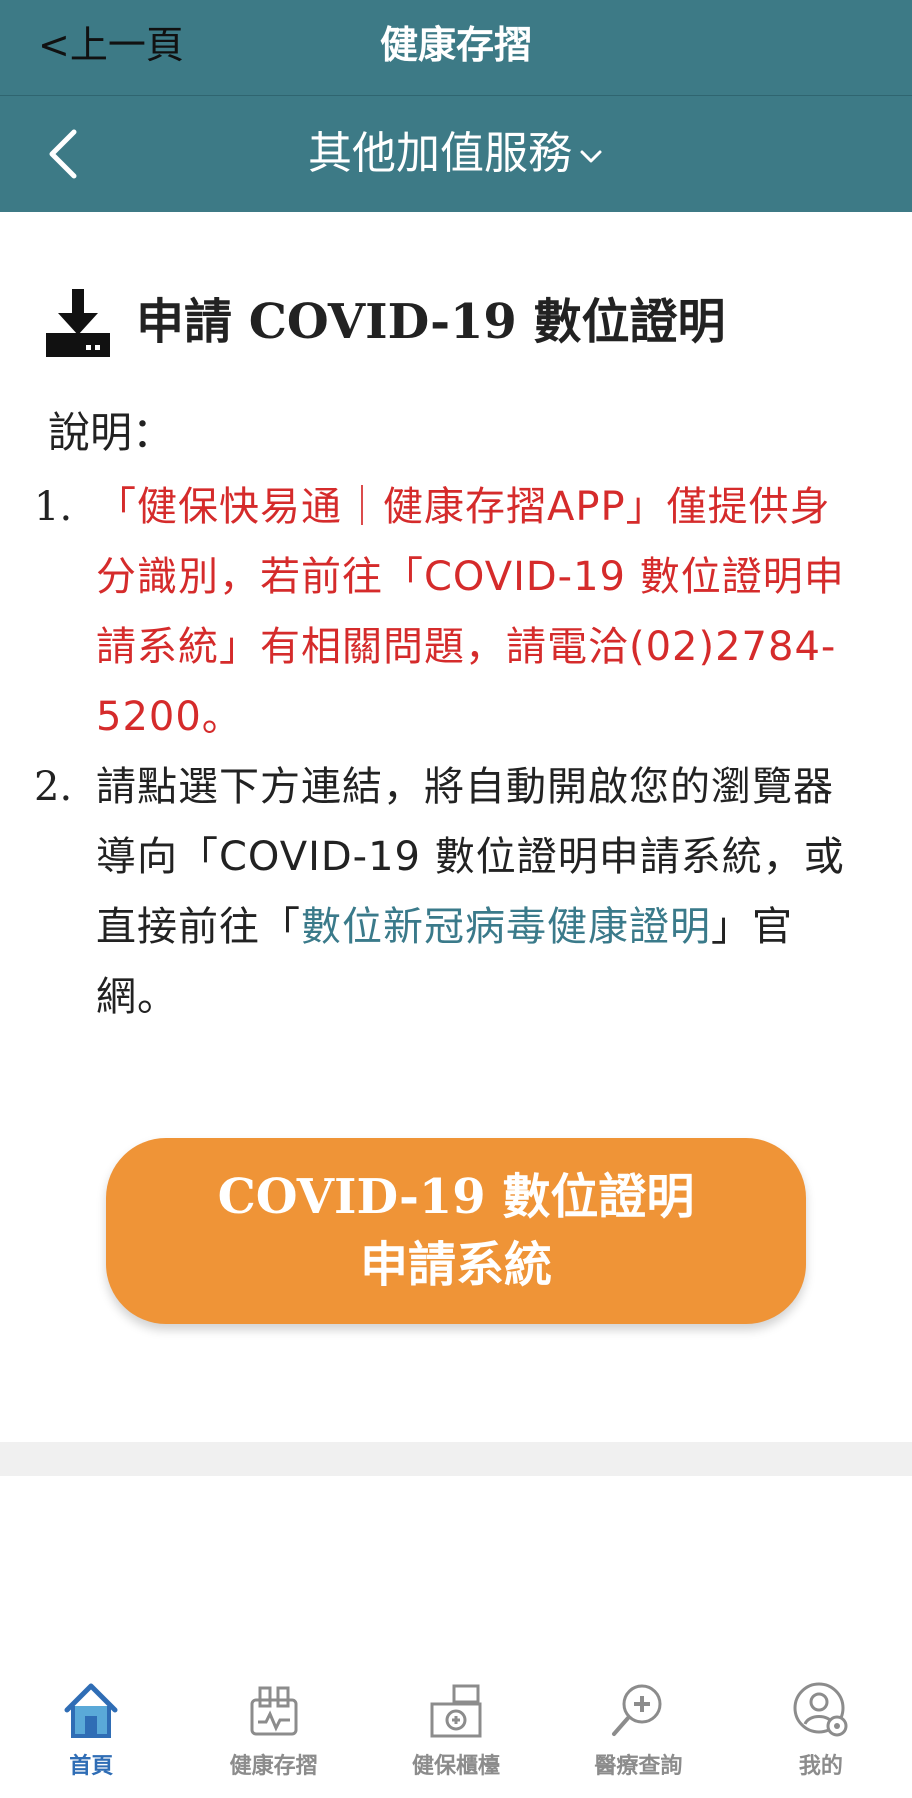 The image size is (912, 1798). I want to click on tab-counter: 健保櫃檯, so click(456, 1719).